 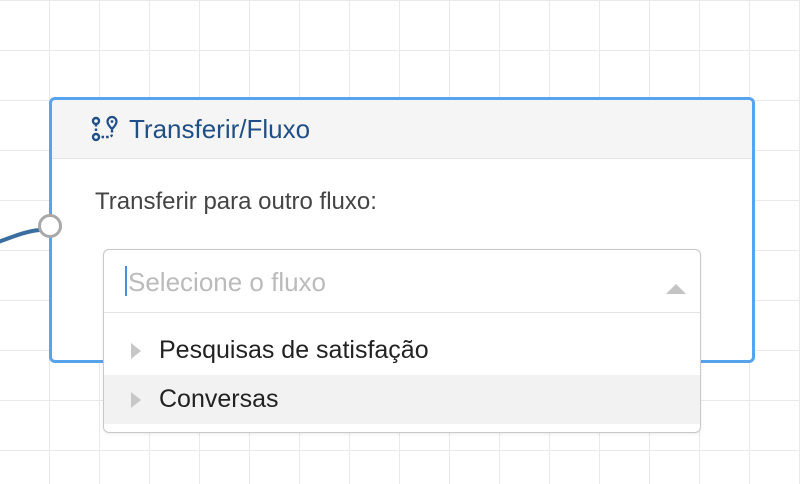 I want to click on flow-select-placeholder: Selecione o fluxo, so click(x=227, y=282).